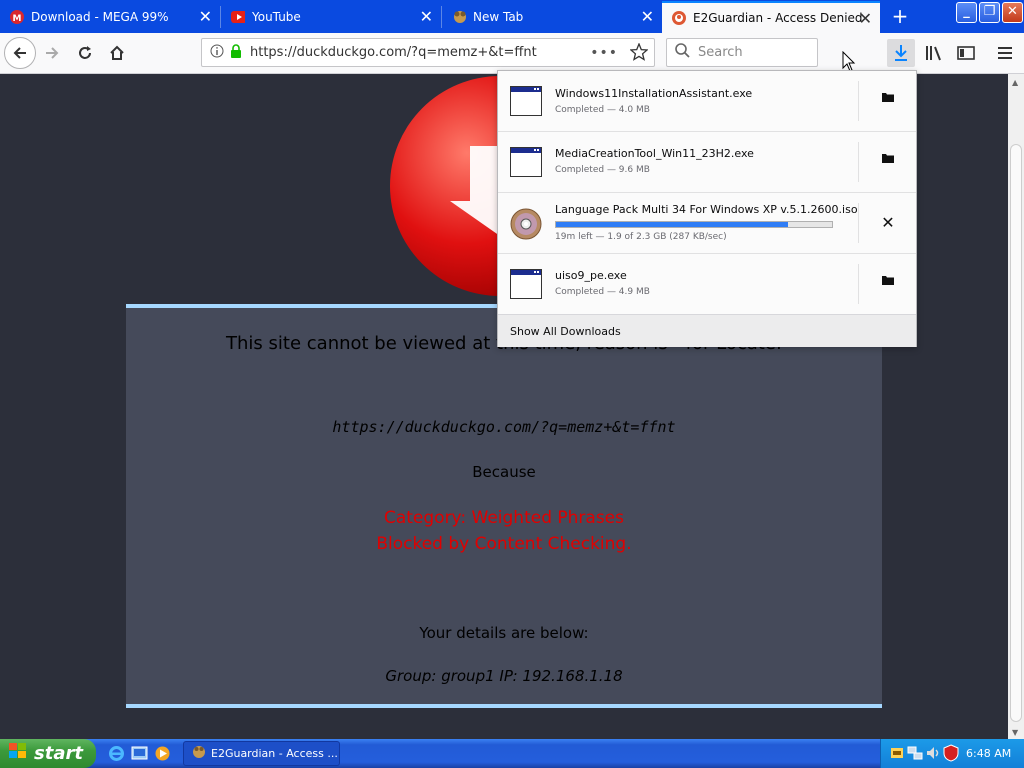 Image resolution: width=1024 pixels, height=768 pixels. I want to click on show-all-label: Show All Downloads, so click(565, 331).